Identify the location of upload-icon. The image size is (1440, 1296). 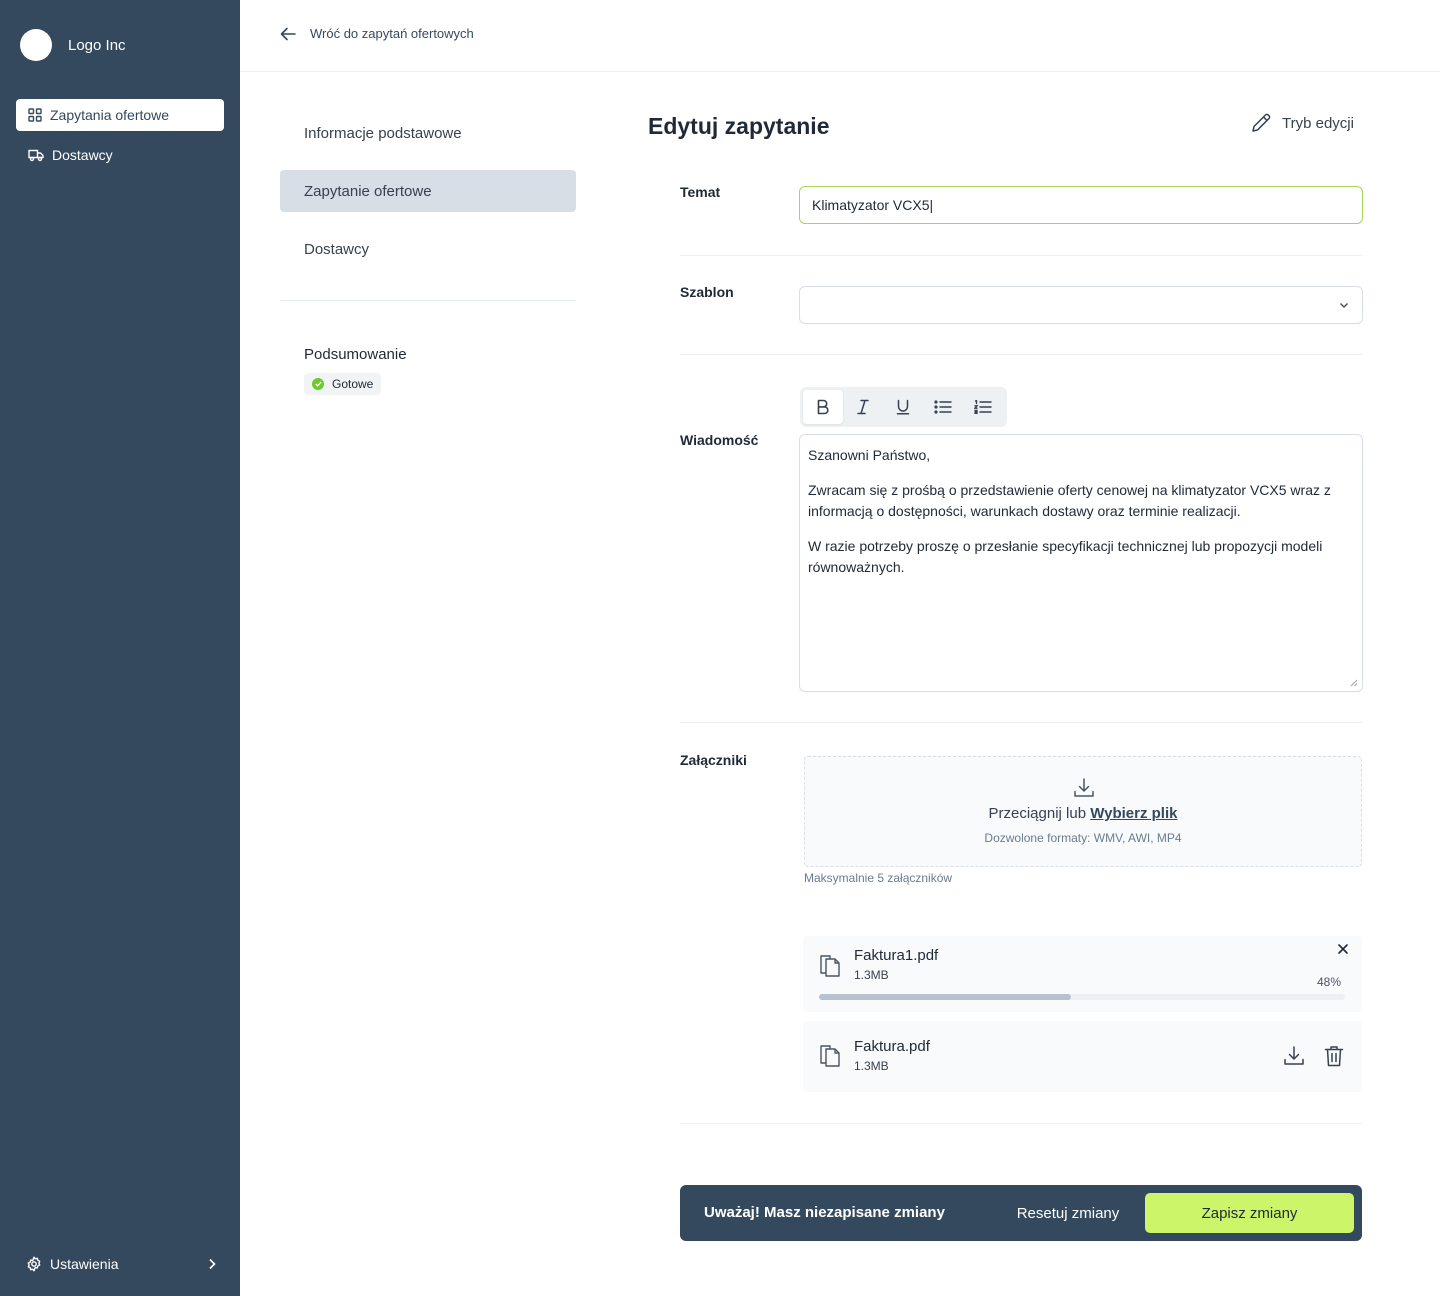
(1084, 787).